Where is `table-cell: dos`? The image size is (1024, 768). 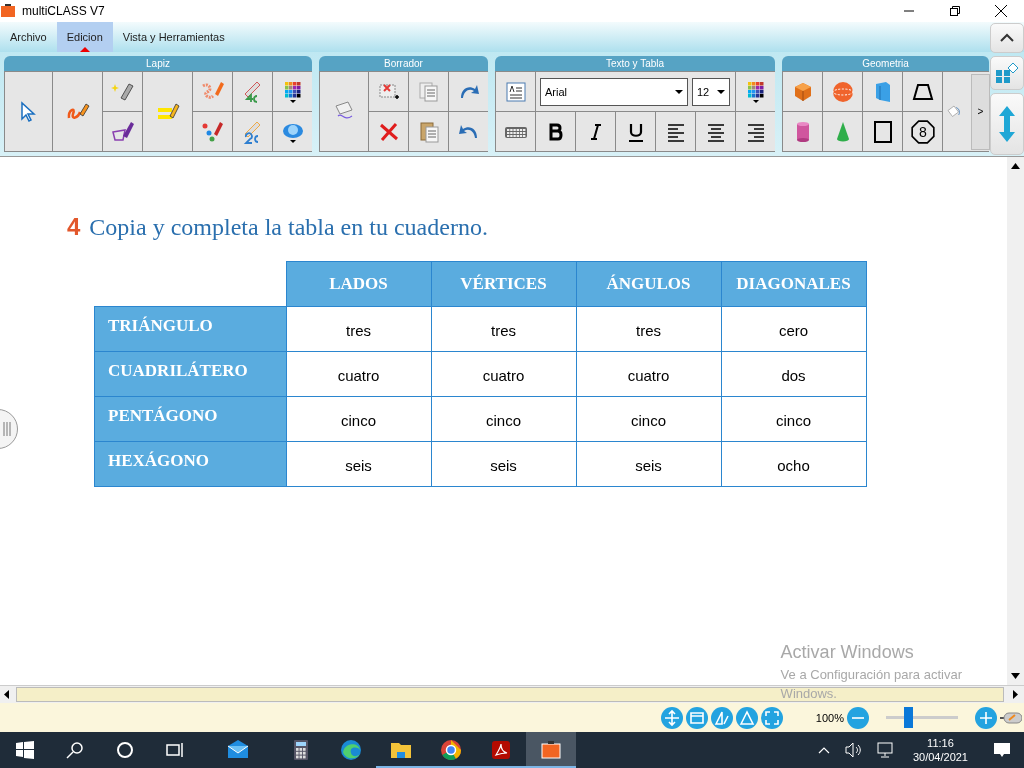 table-cell: dos is located at coordinates (793, 374).